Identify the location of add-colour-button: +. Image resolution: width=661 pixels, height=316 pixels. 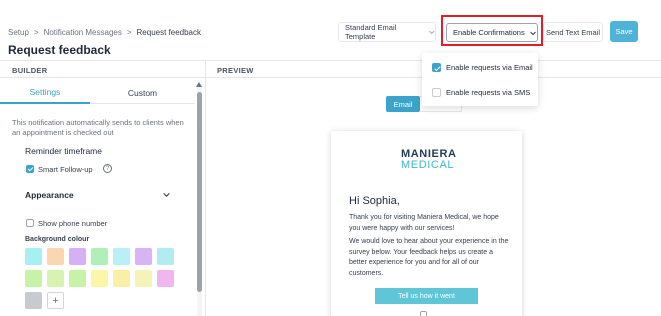
(55, 300).